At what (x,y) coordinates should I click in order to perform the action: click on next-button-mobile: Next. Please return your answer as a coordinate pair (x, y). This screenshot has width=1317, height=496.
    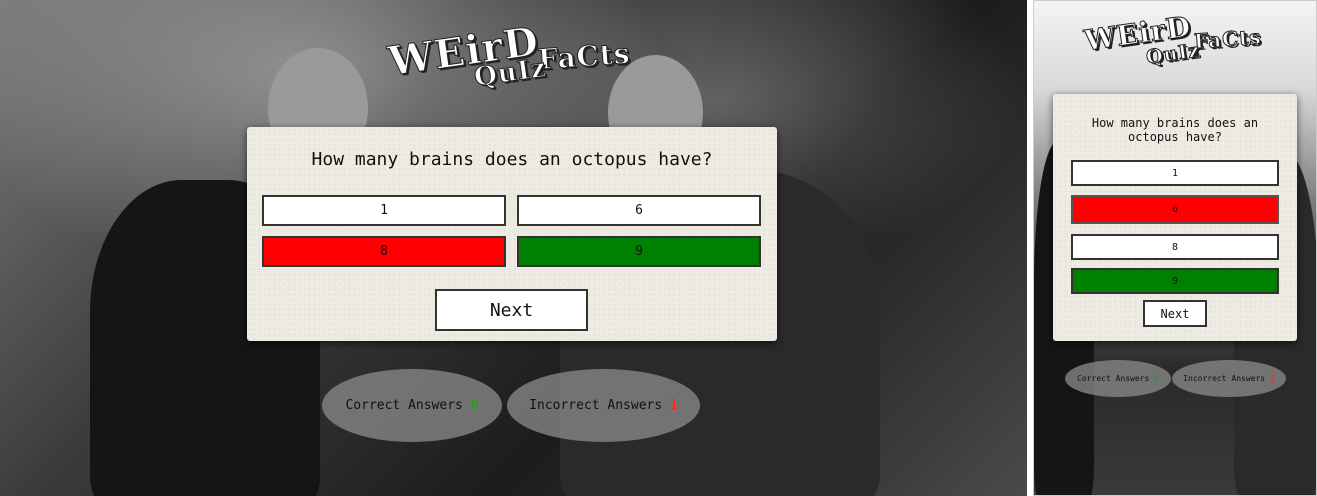
    Looking at the image, I should click on (1175, 313).